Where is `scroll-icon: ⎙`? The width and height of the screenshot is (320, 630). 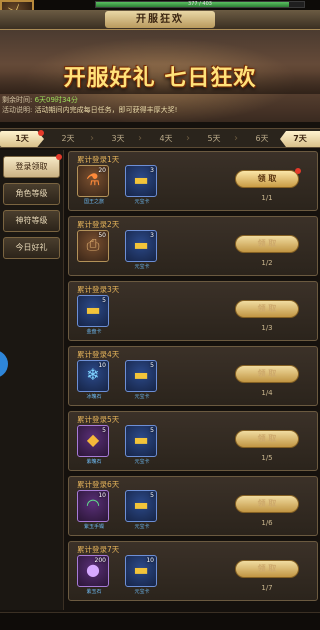 scroll-icon: ⎙ is located at coordinates (93, 244).